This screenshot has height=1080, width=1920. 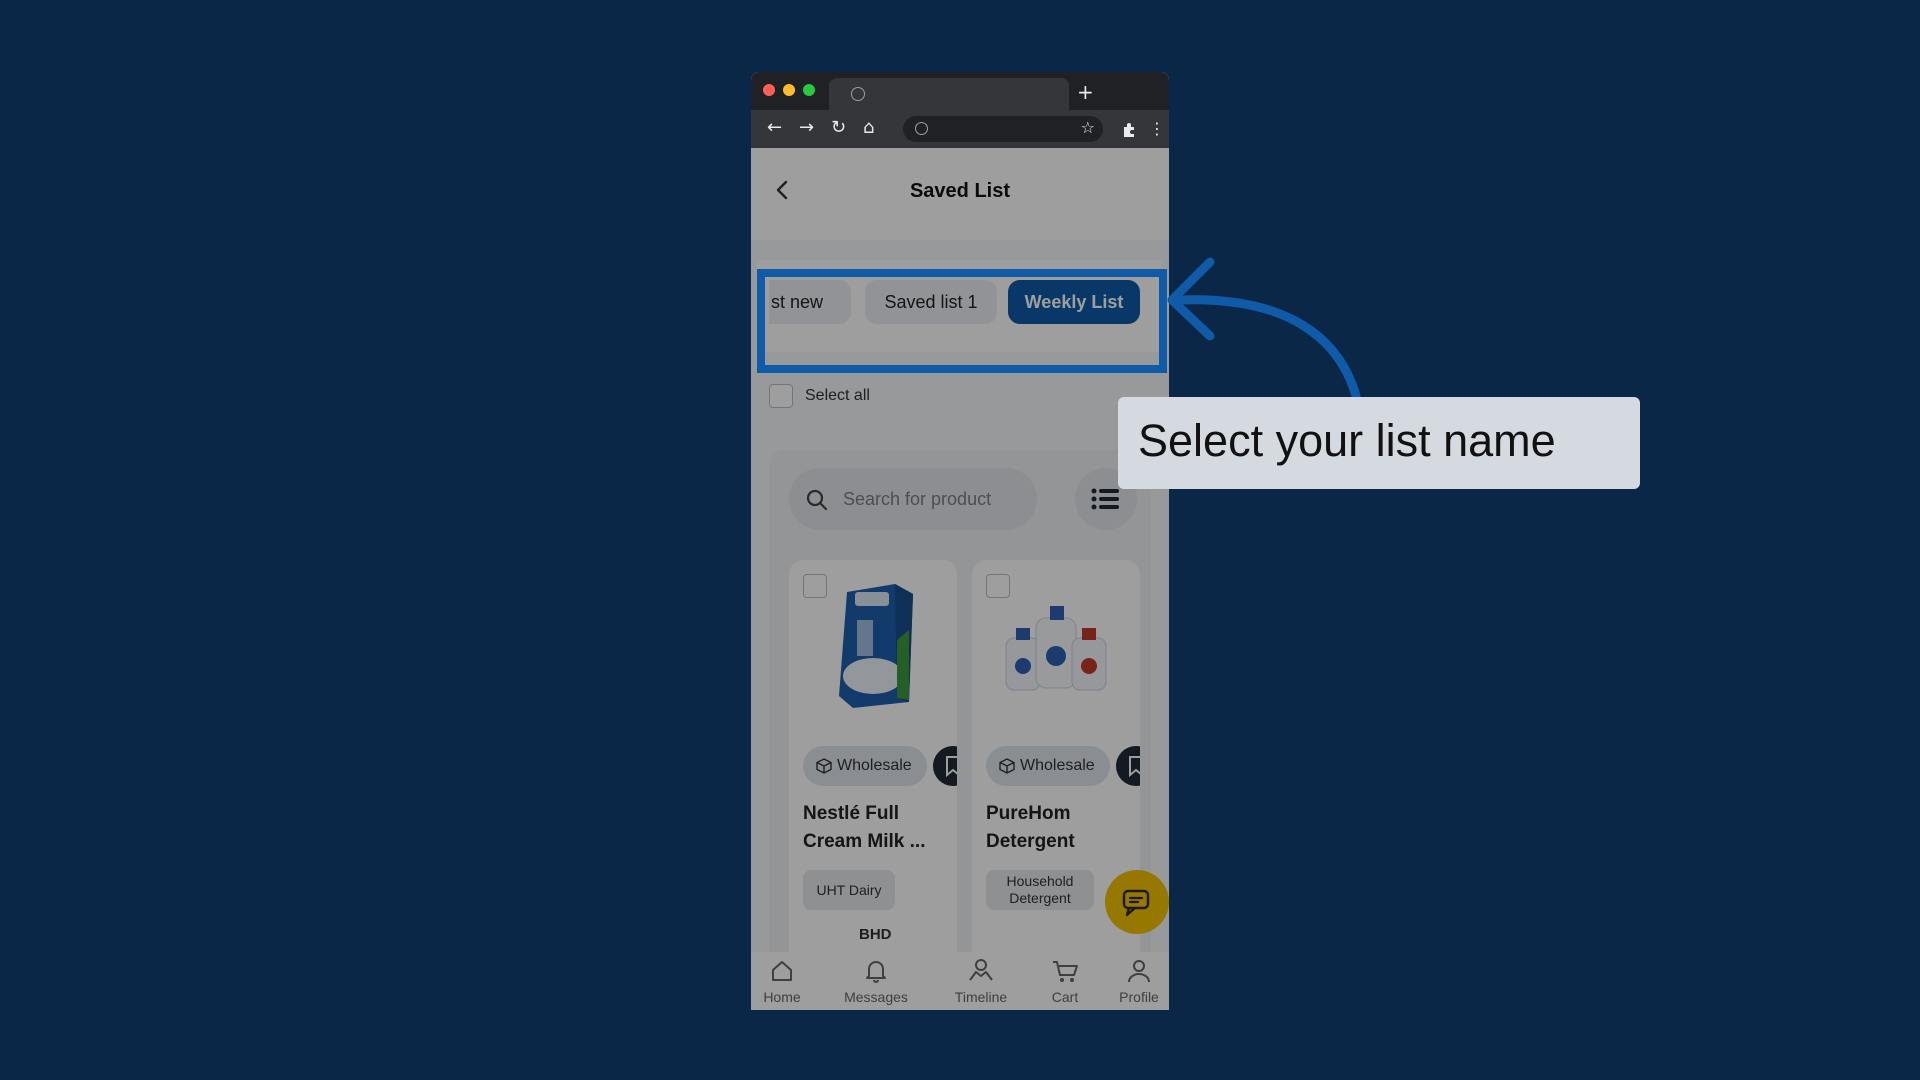 What do you see at coordinates (781, 396) in the screenshot?
I see `select-all-checkbox` at bounding box center [781, 396].